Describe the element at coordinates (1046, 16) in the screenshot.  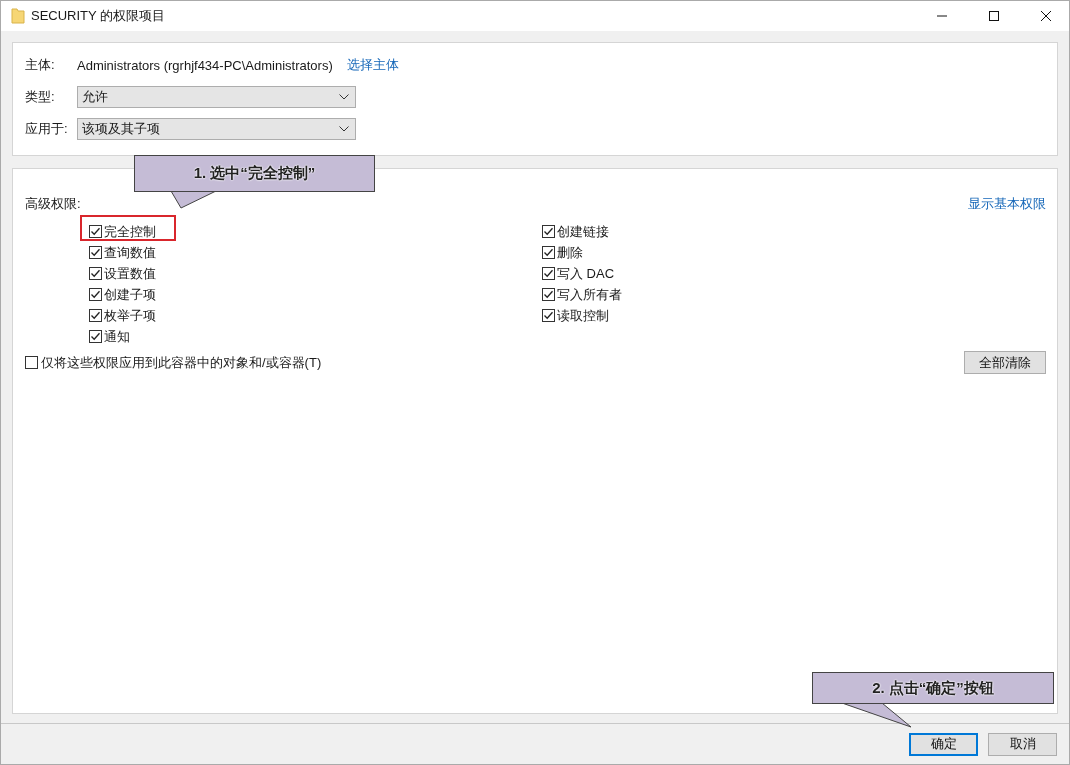
I see `close-icon` at that location.